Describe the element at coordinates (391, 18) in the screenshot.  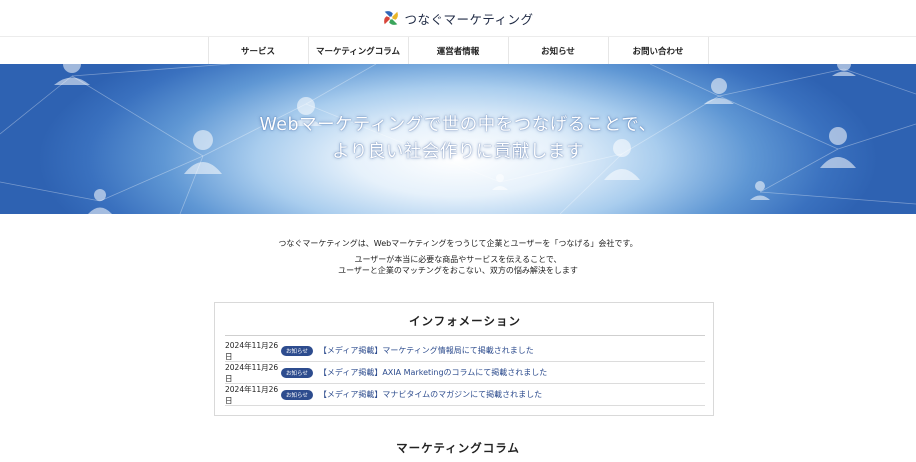
I see `pinwheel-logo-icon` at that location.